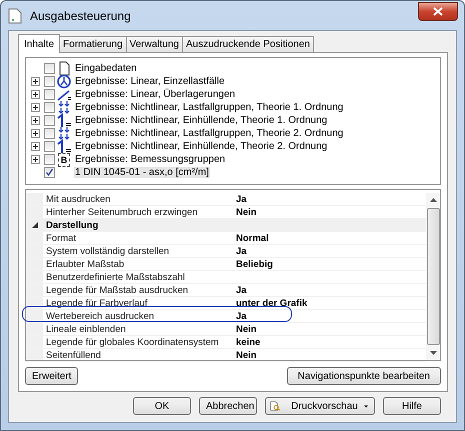 This screenshot has height=431, width=465. I want to click on property-label: Format, so click(61, 238).